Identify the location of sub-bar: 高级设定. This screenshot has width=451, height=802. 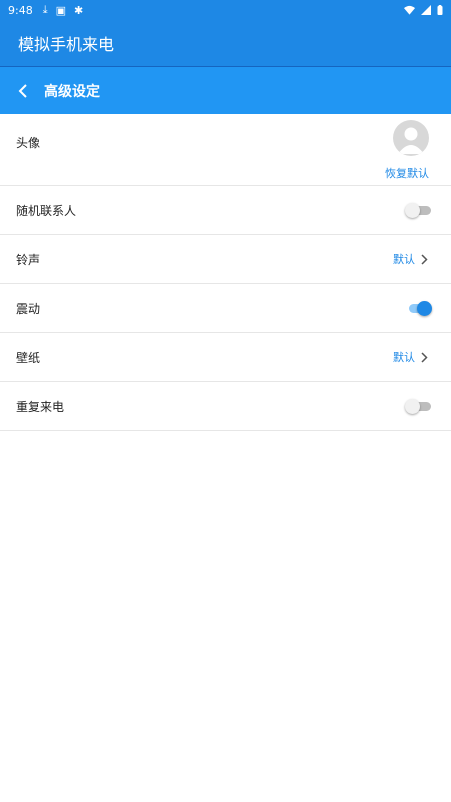
(225, 90).